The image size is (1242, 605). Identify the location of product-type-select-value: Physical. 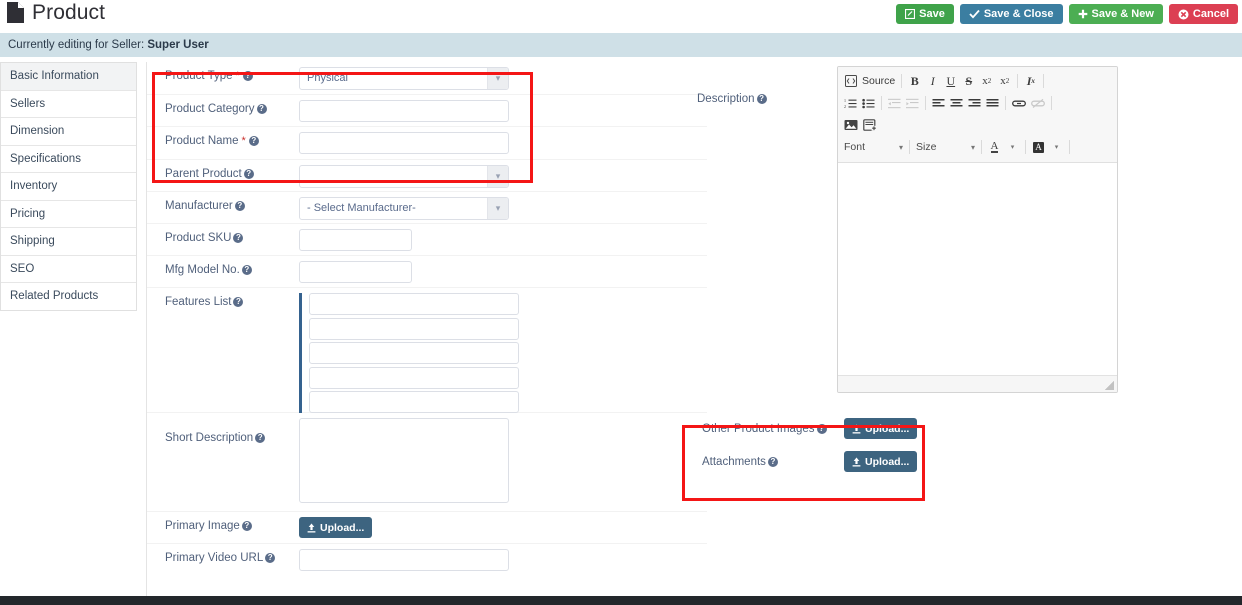
(404, 78).